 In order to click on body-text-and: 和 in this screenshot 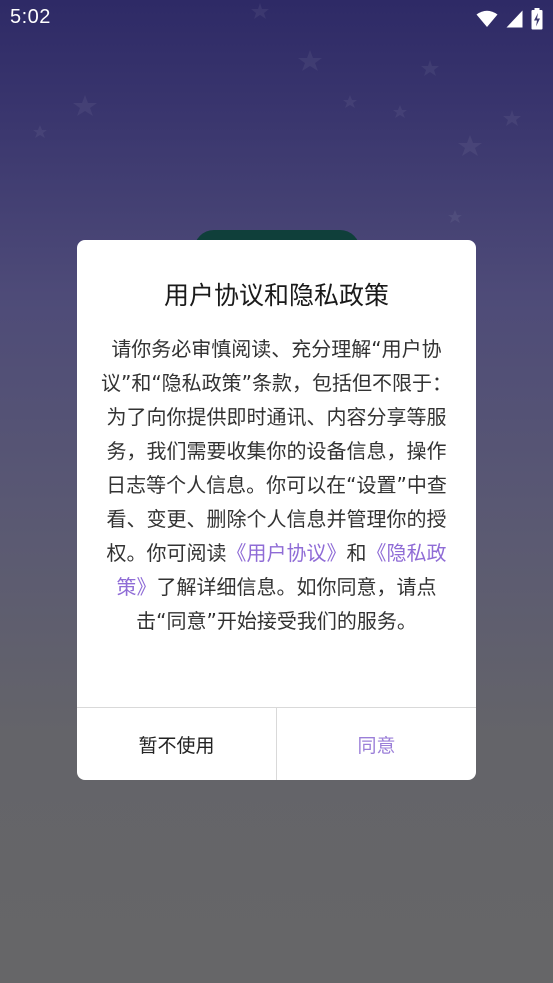, I will do `click(356, 553)`.